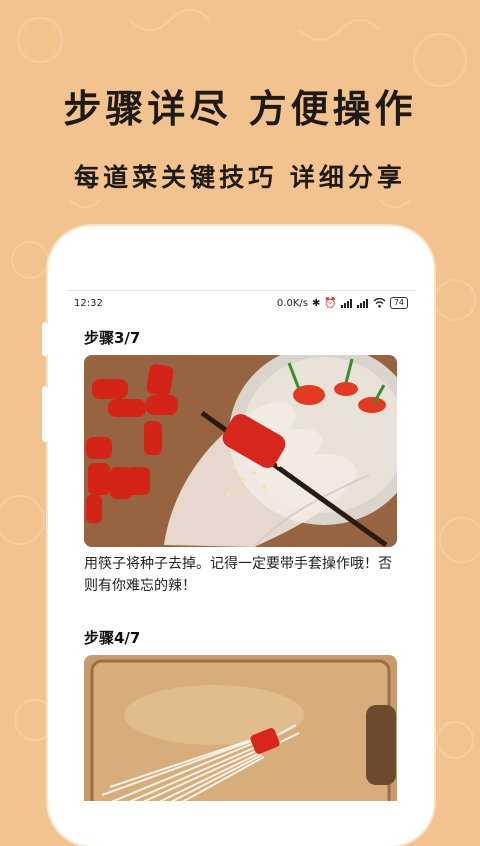 Image resolution: width=480 pixels, height=846 pixels. I want to click on status-icons: 0.0K/s ✱ ⏰ 74, so click(342, 303).